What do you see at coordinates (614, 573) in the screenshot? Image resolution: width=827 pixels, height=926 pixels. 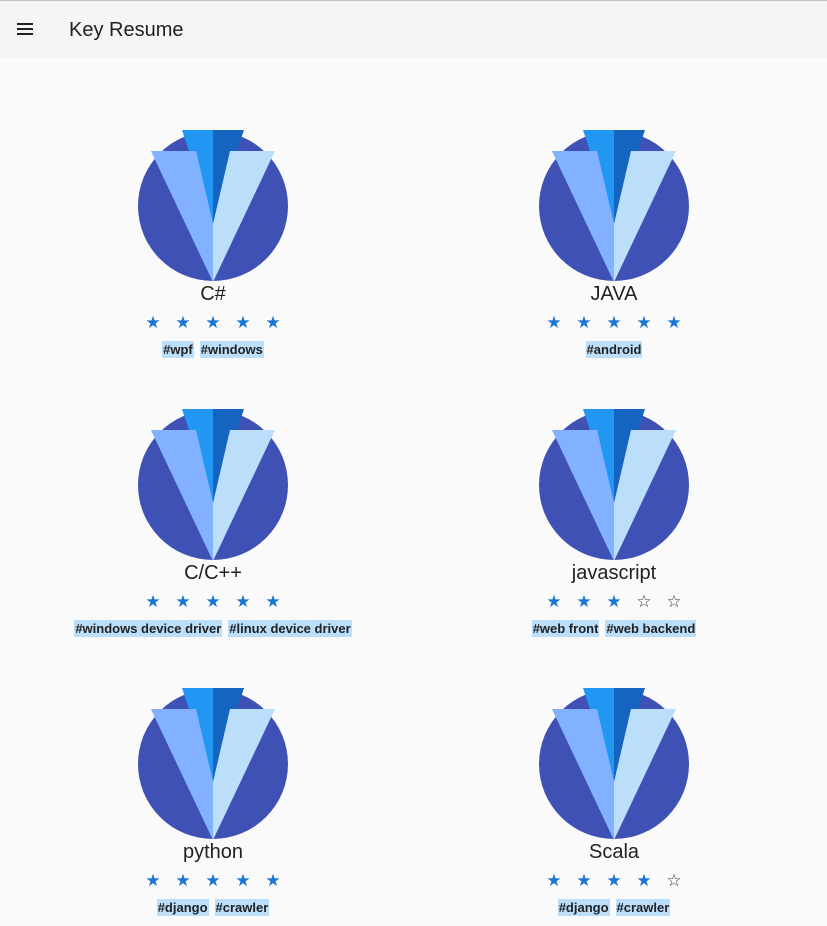 I see `skill-name: javascript` at bounding box center [614, 573].